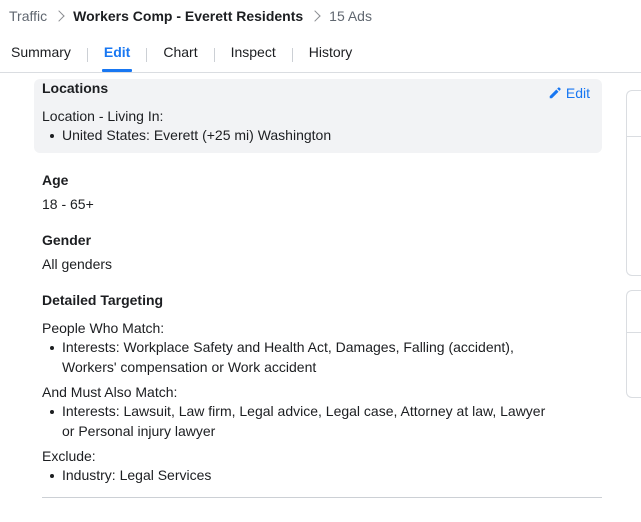  Describe the element at coordinates (75, 88) in the screenshot. I see `locations-title: Locations` at that location.